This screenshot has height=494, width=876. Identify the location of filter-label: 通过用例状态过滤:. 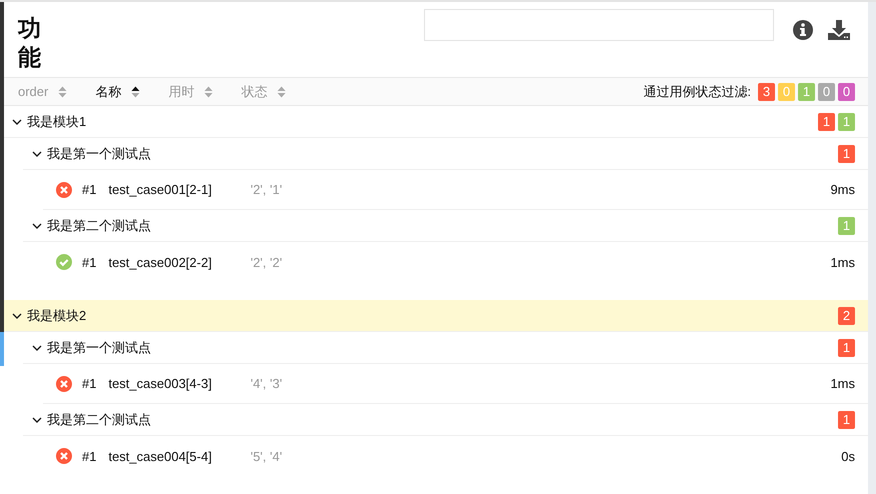
(697, 91).